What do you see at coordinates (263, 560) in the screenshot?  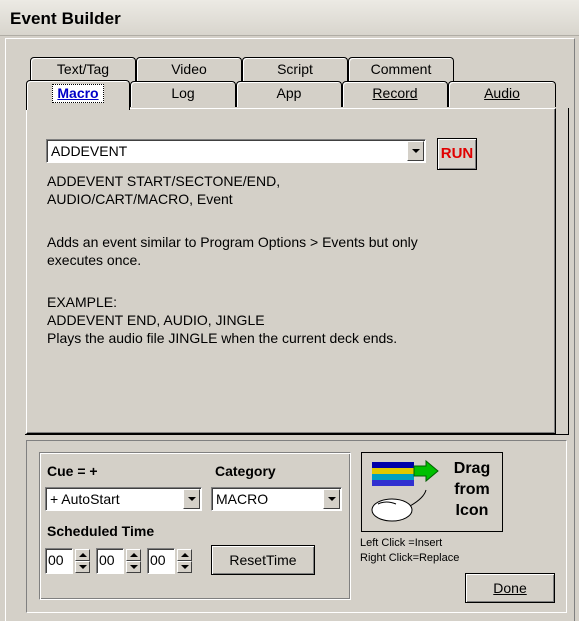 I see `reset-time-button: ResetTime` at bounding box center [263, 560].